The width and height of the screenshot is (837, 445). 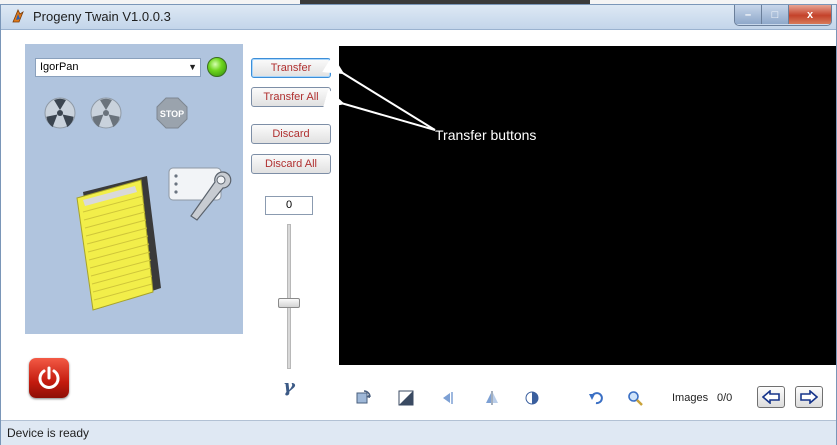 What do you see at coordinates (291, 164) in the screenshot?
I see `discard-all-button: Discard All` at bounding box center [291, 164].